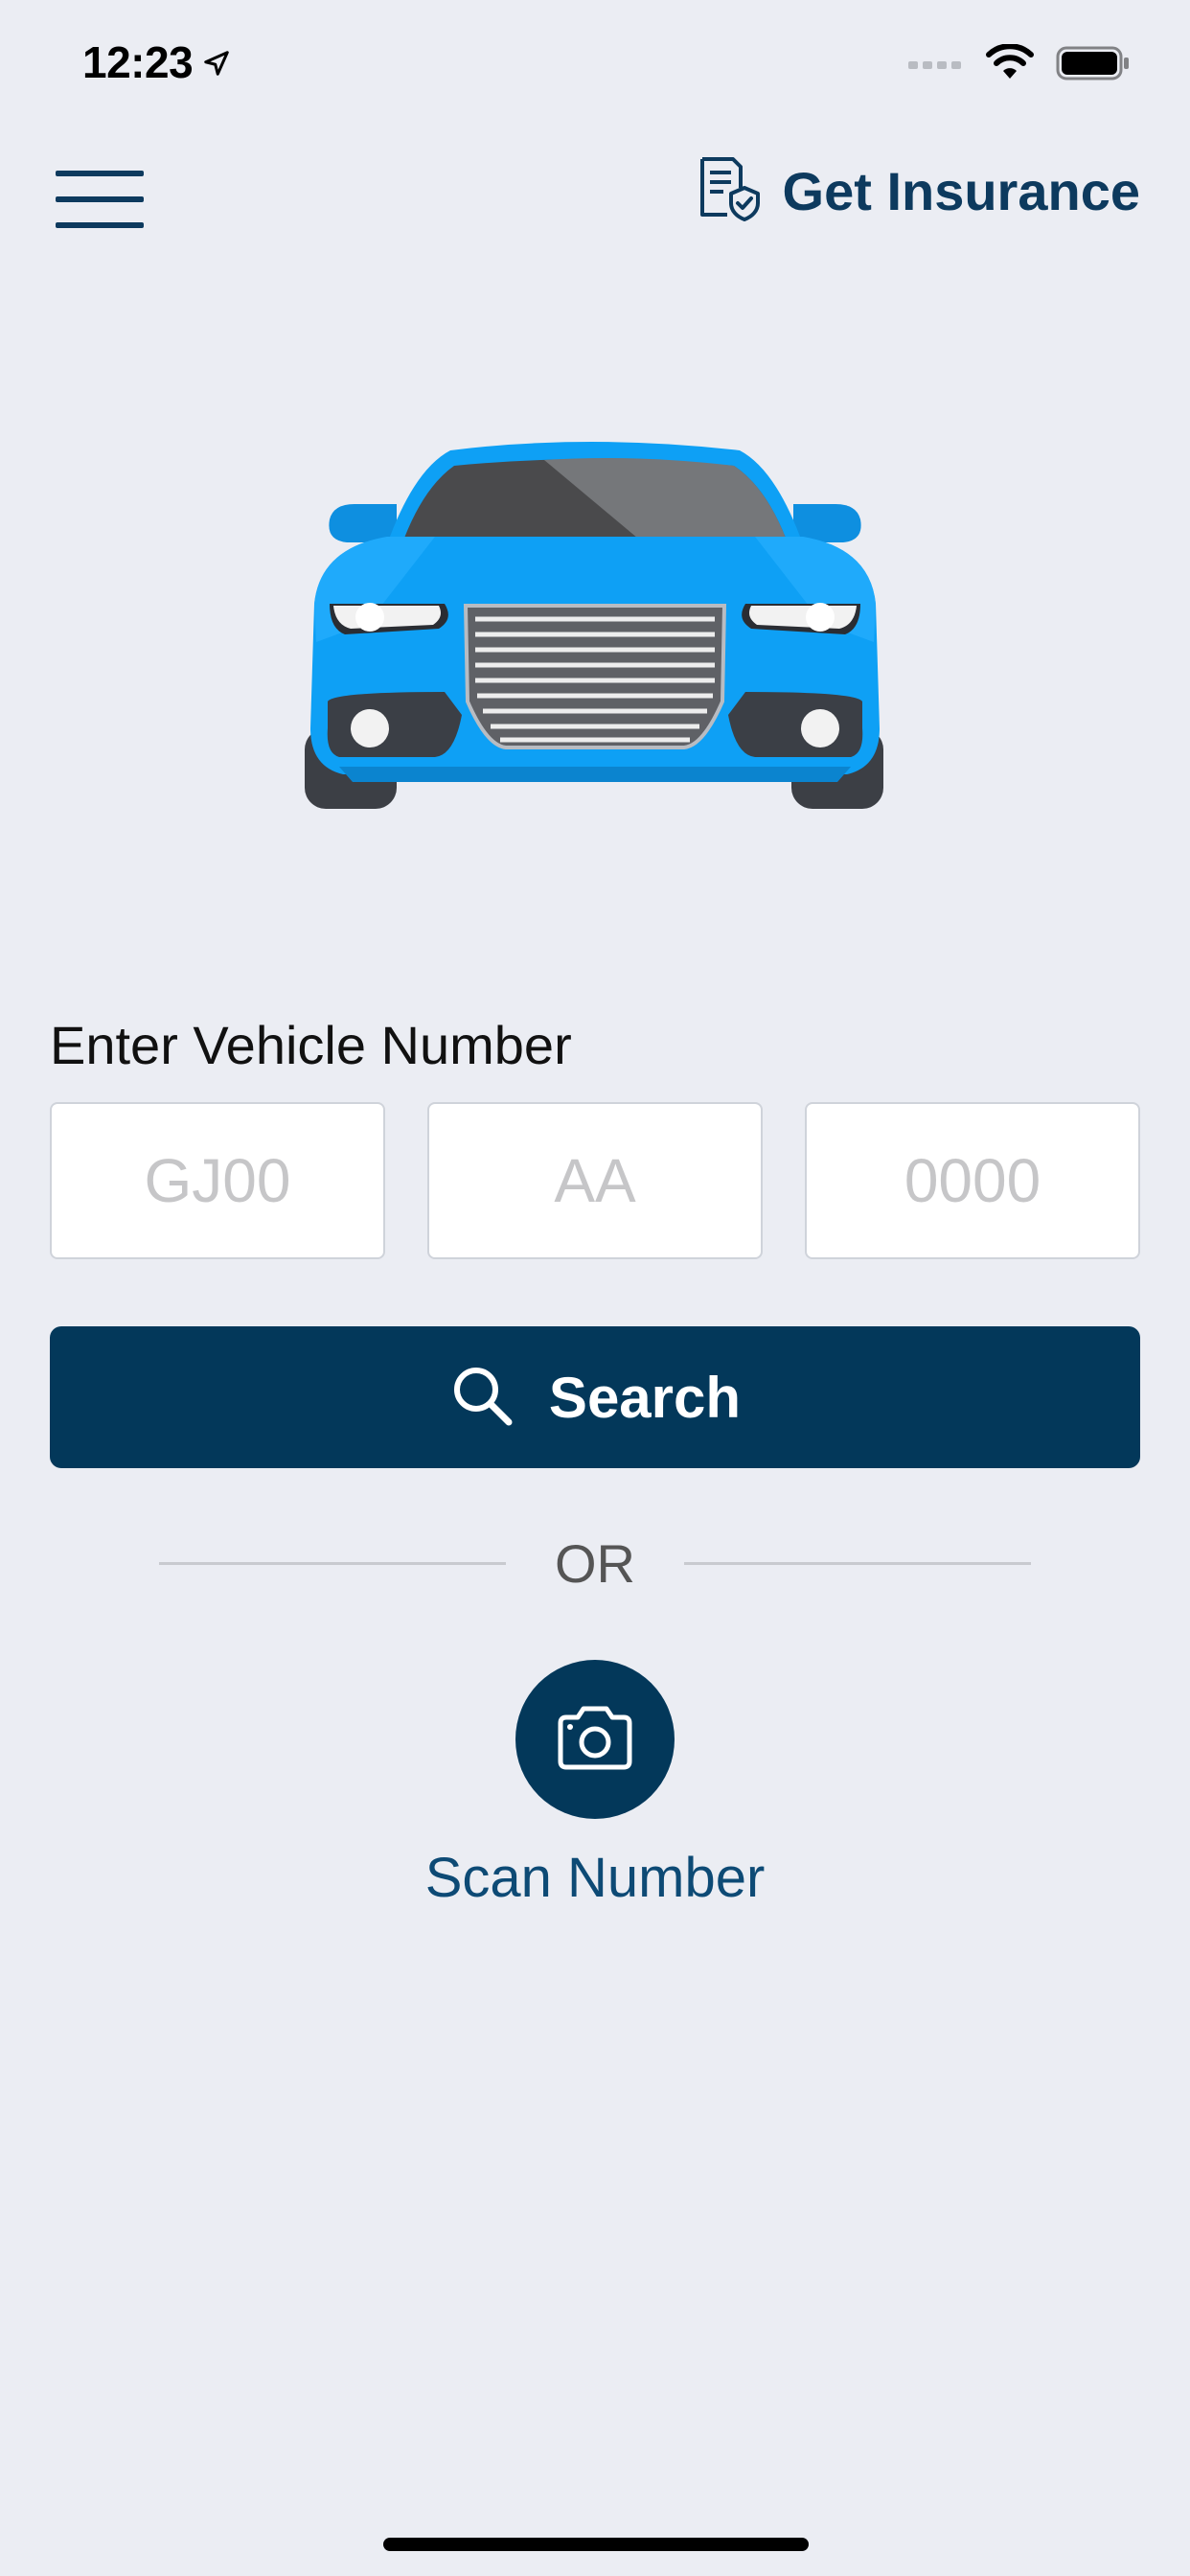  What do you see at coordinates (482, 1398) in the screenshot?
I see `search-icon` at bounding box center [482, 1398].